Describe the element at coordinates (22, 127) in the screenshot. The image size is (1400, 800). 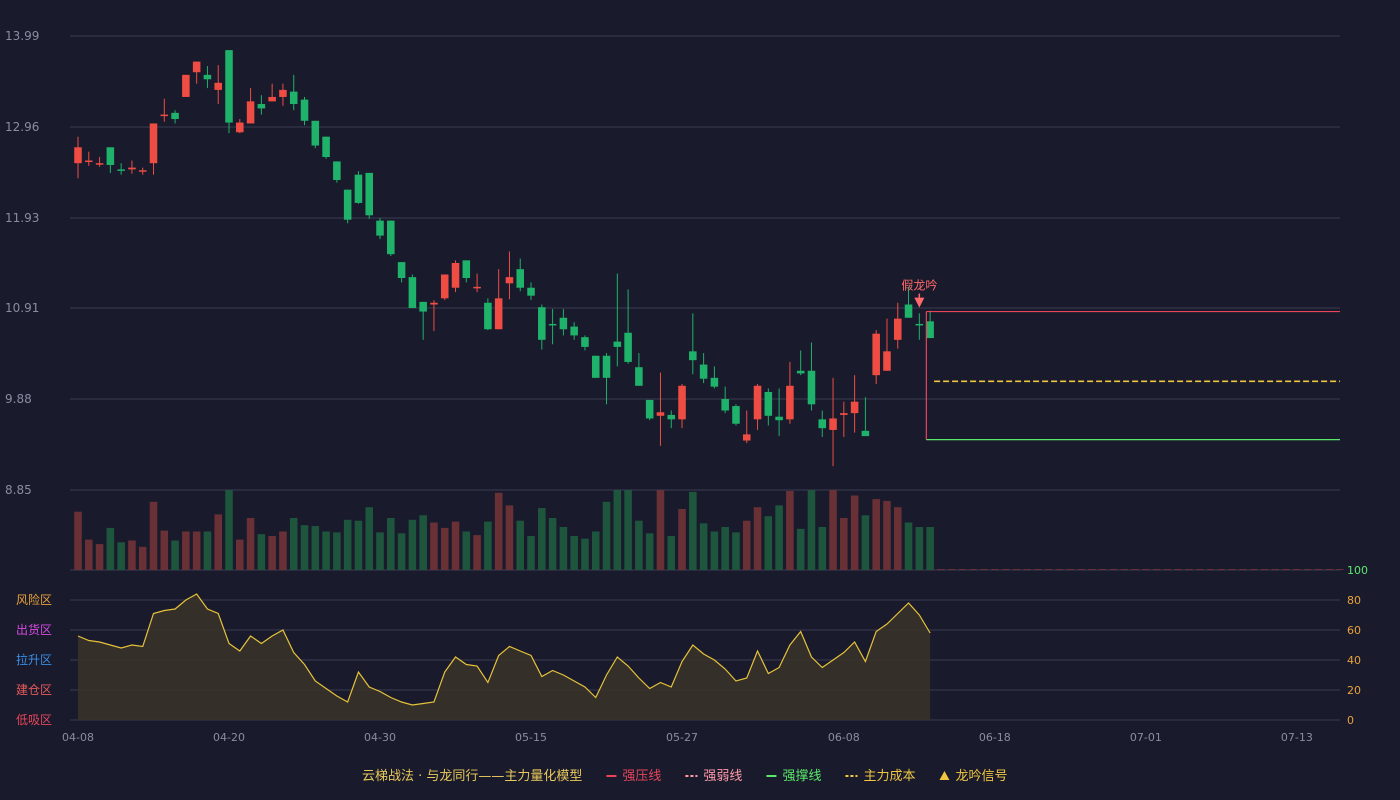
I see `price-tick-label: 12.96` at that location.